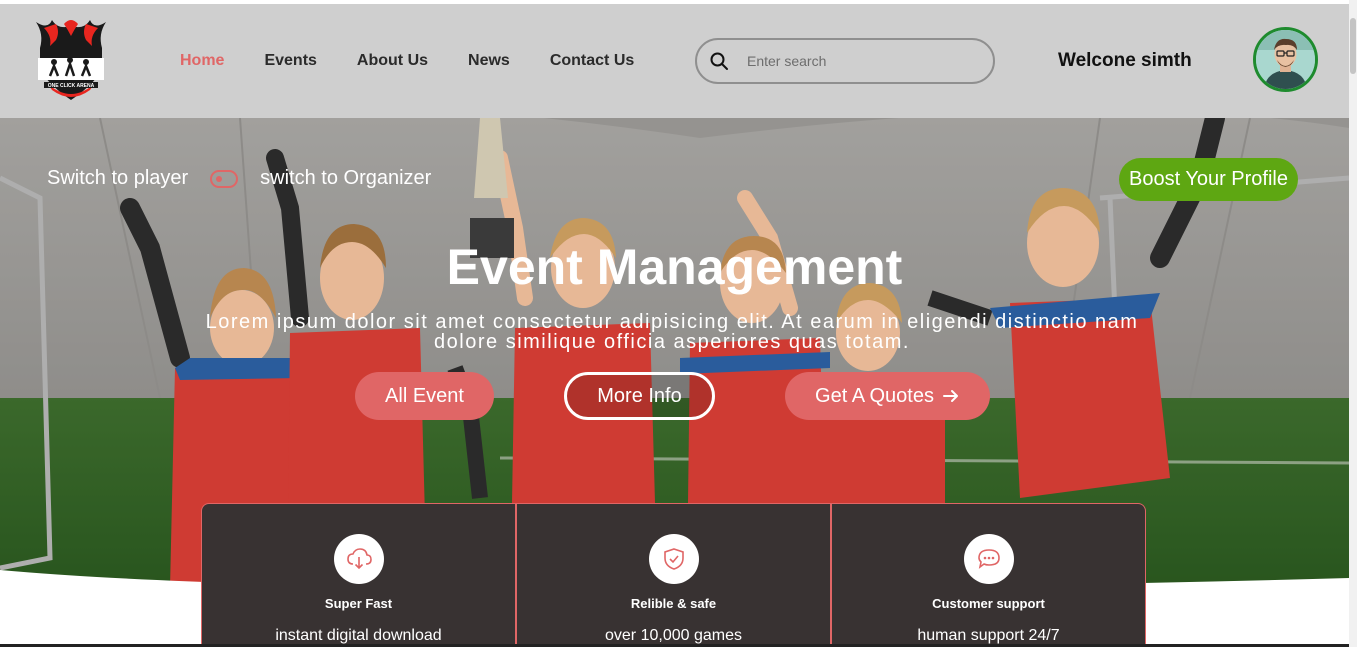  I want to click on chat-bubble-icon, so click(988, 559).